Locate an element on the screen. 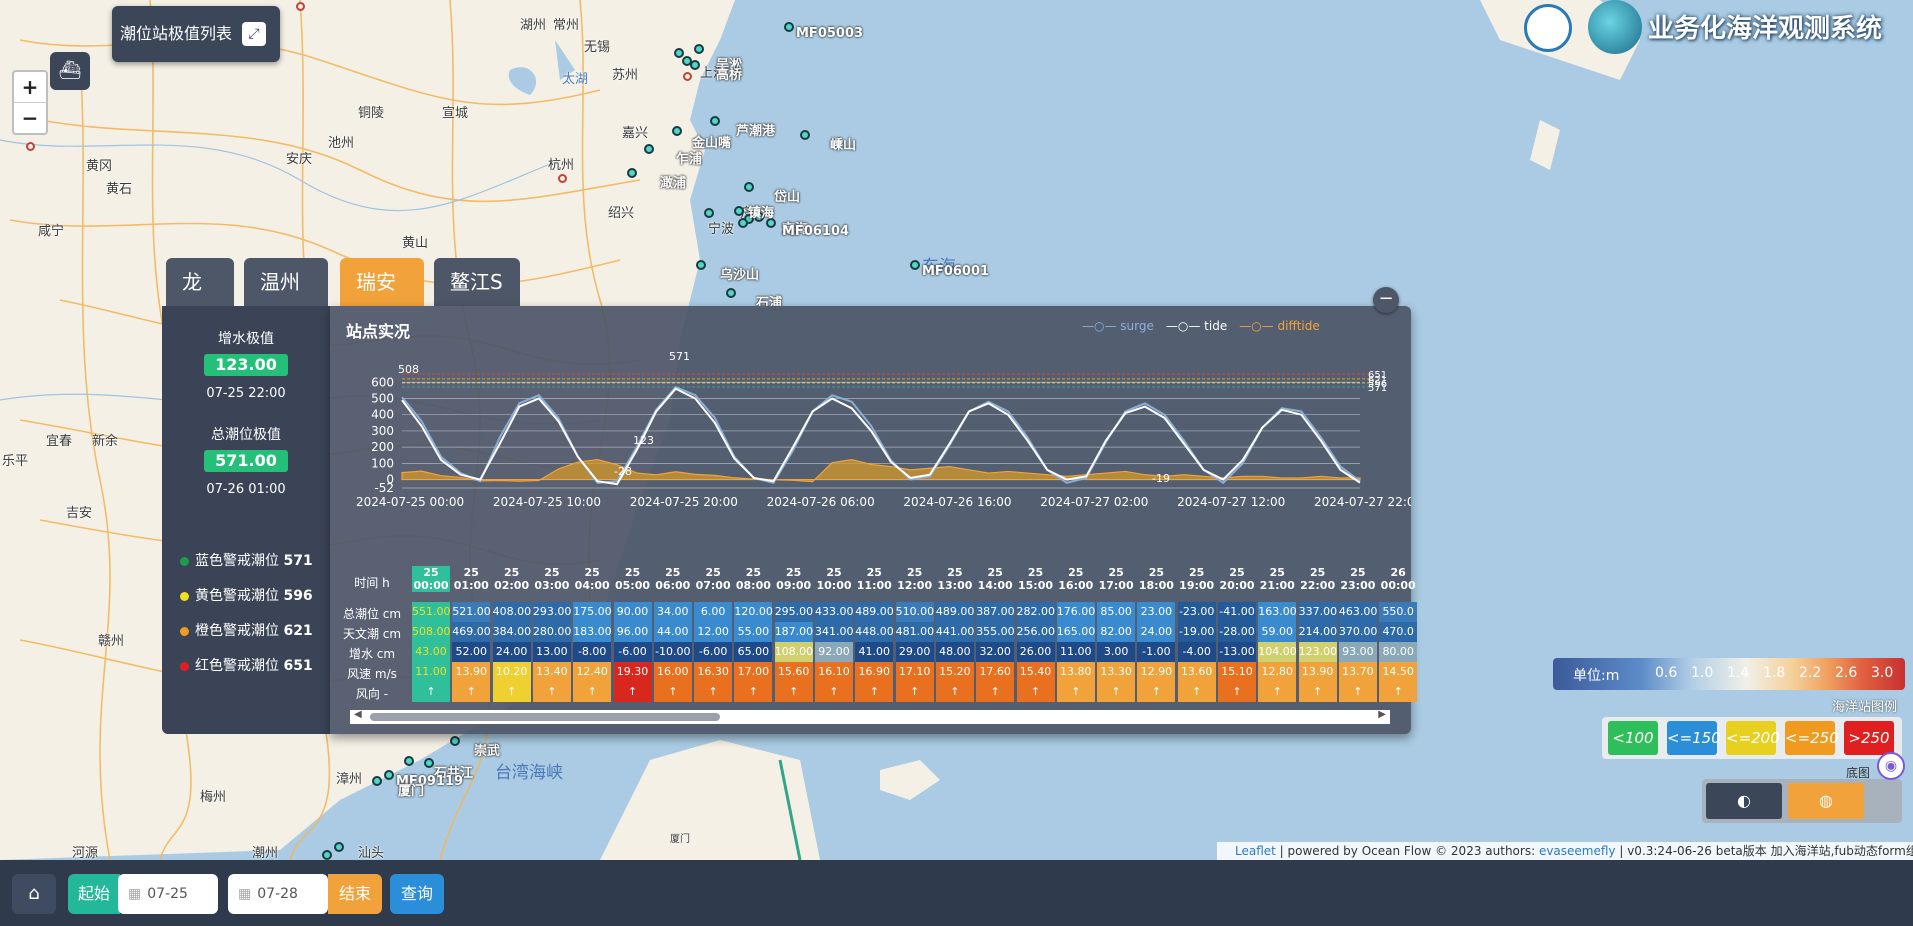 Image resolution: width=1913 pixels, height=926 pixels. table-time-header: 25 04:00 is located at coordinates (592, 579).